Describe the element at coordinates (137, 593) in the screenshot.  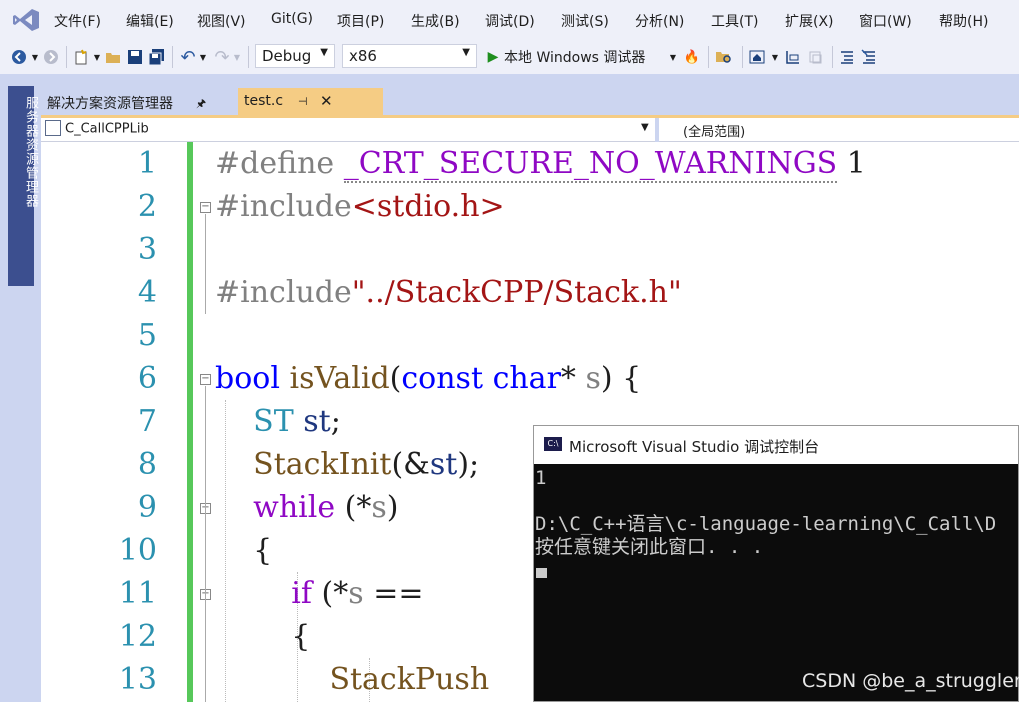
I see `line-number: 11` at that location.